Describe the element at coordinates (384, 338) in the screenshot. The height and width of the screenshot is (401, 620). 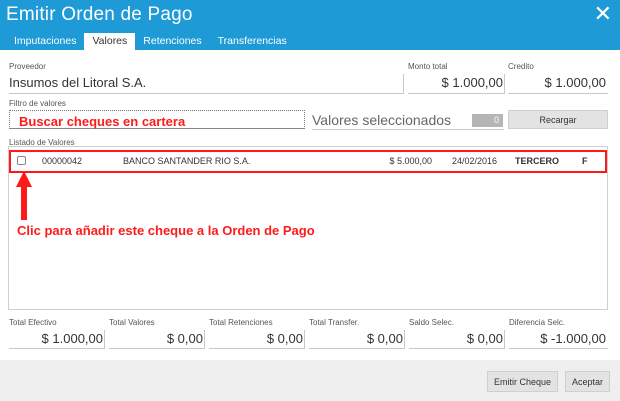
I see `total-transfer-value: $ 0,00` at that location.